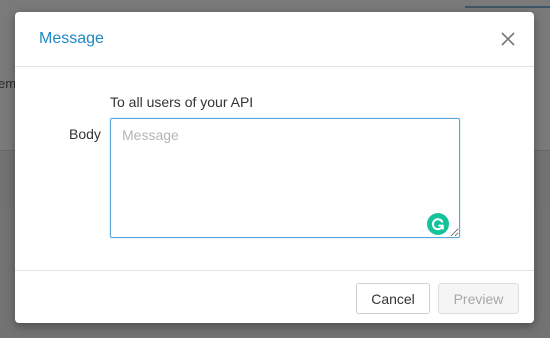 Image resolution: width=550 pixels, height=338 pixels. I want to click on grammarly-icon, so click(438, 224).